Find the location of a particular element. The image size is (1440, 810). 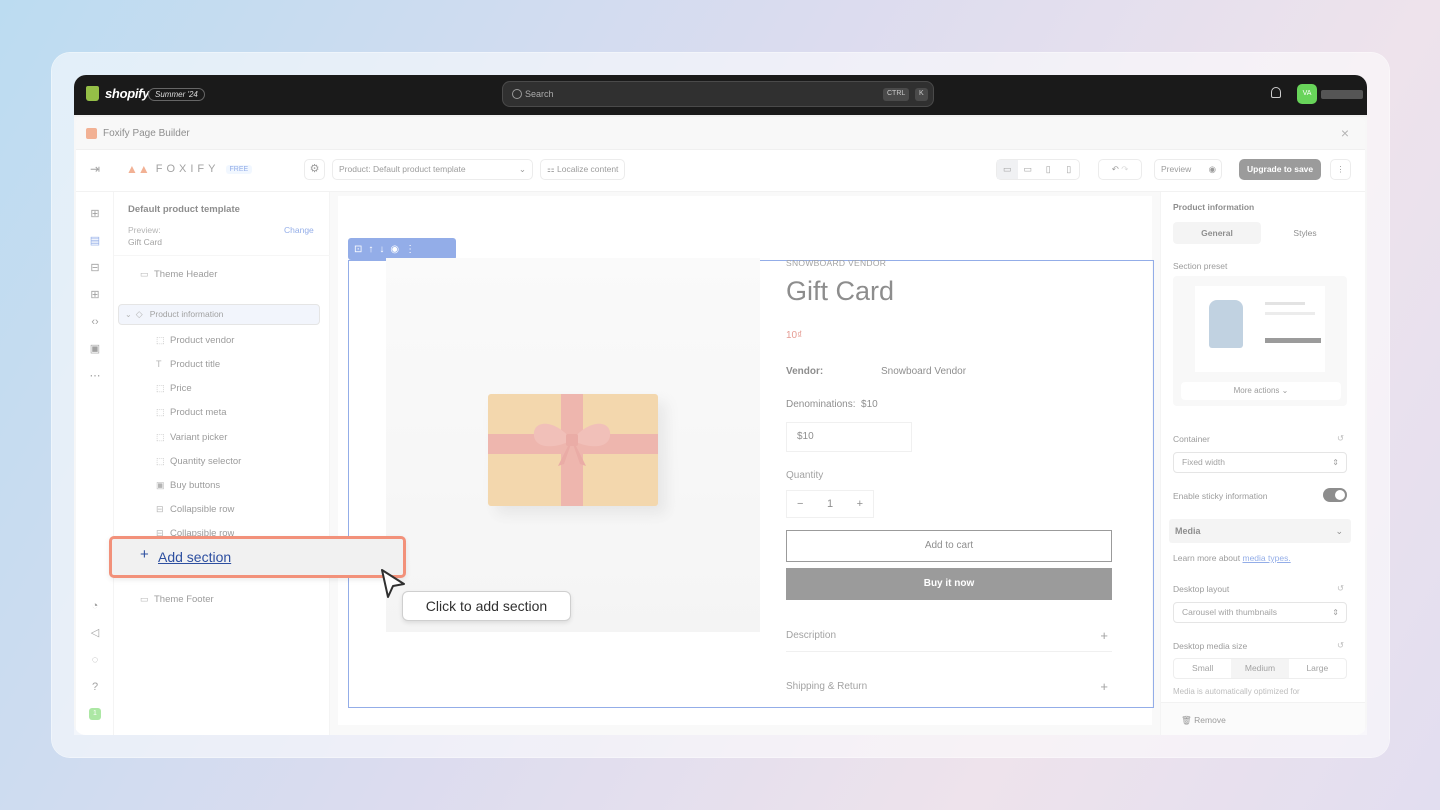

select-icon: ⊡ is located at coordinates (358, 249).